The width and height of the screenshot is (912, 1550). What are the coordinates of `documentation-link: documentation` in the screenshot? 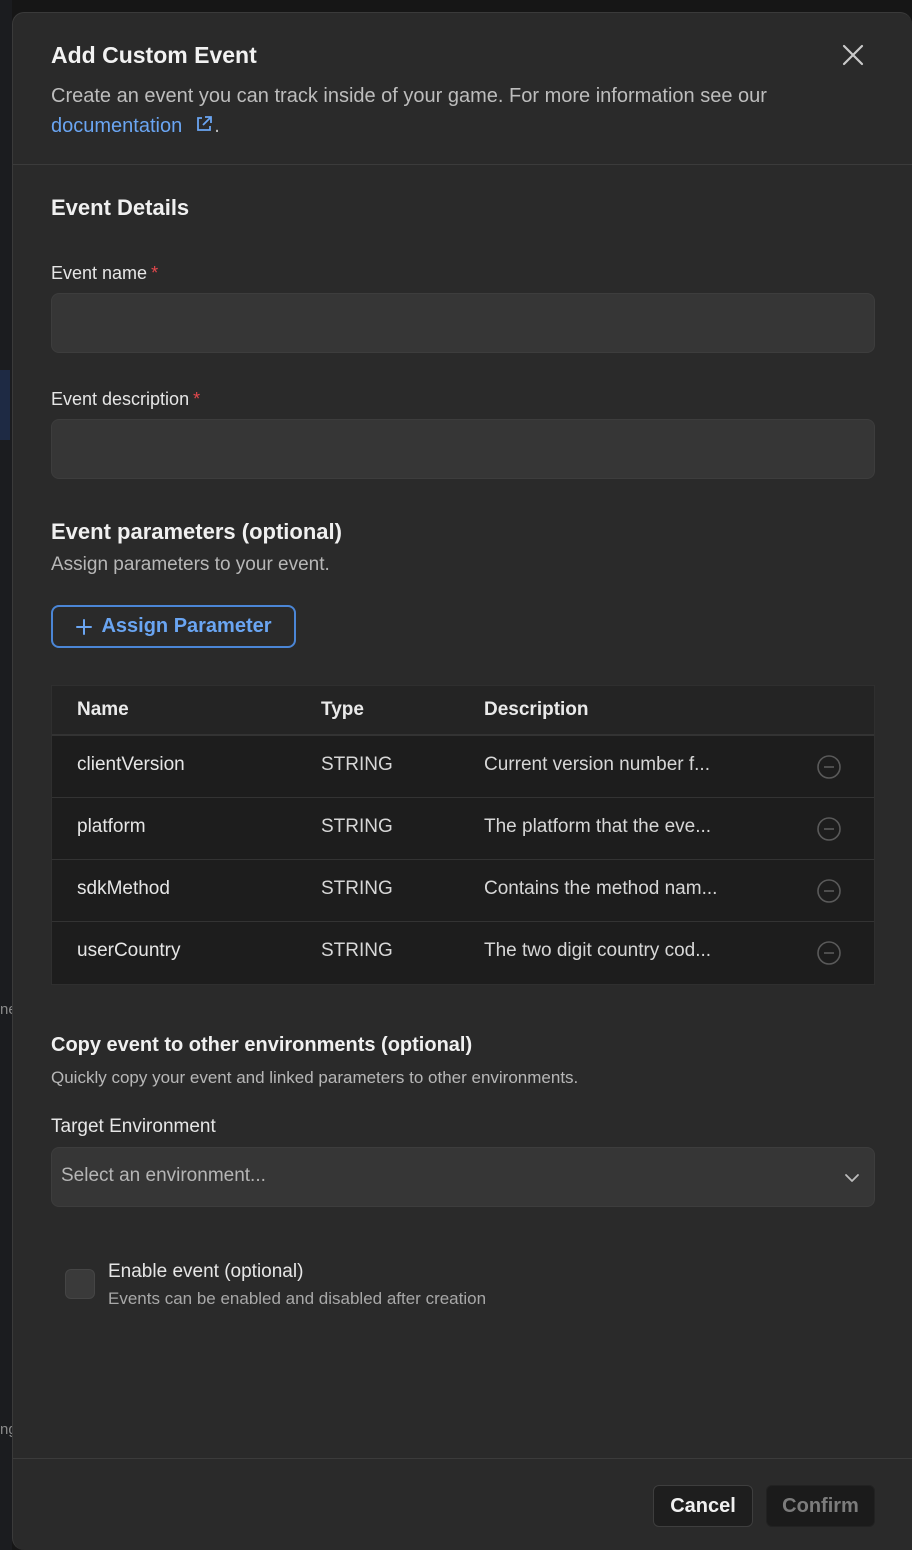 It's located at (132, 126).